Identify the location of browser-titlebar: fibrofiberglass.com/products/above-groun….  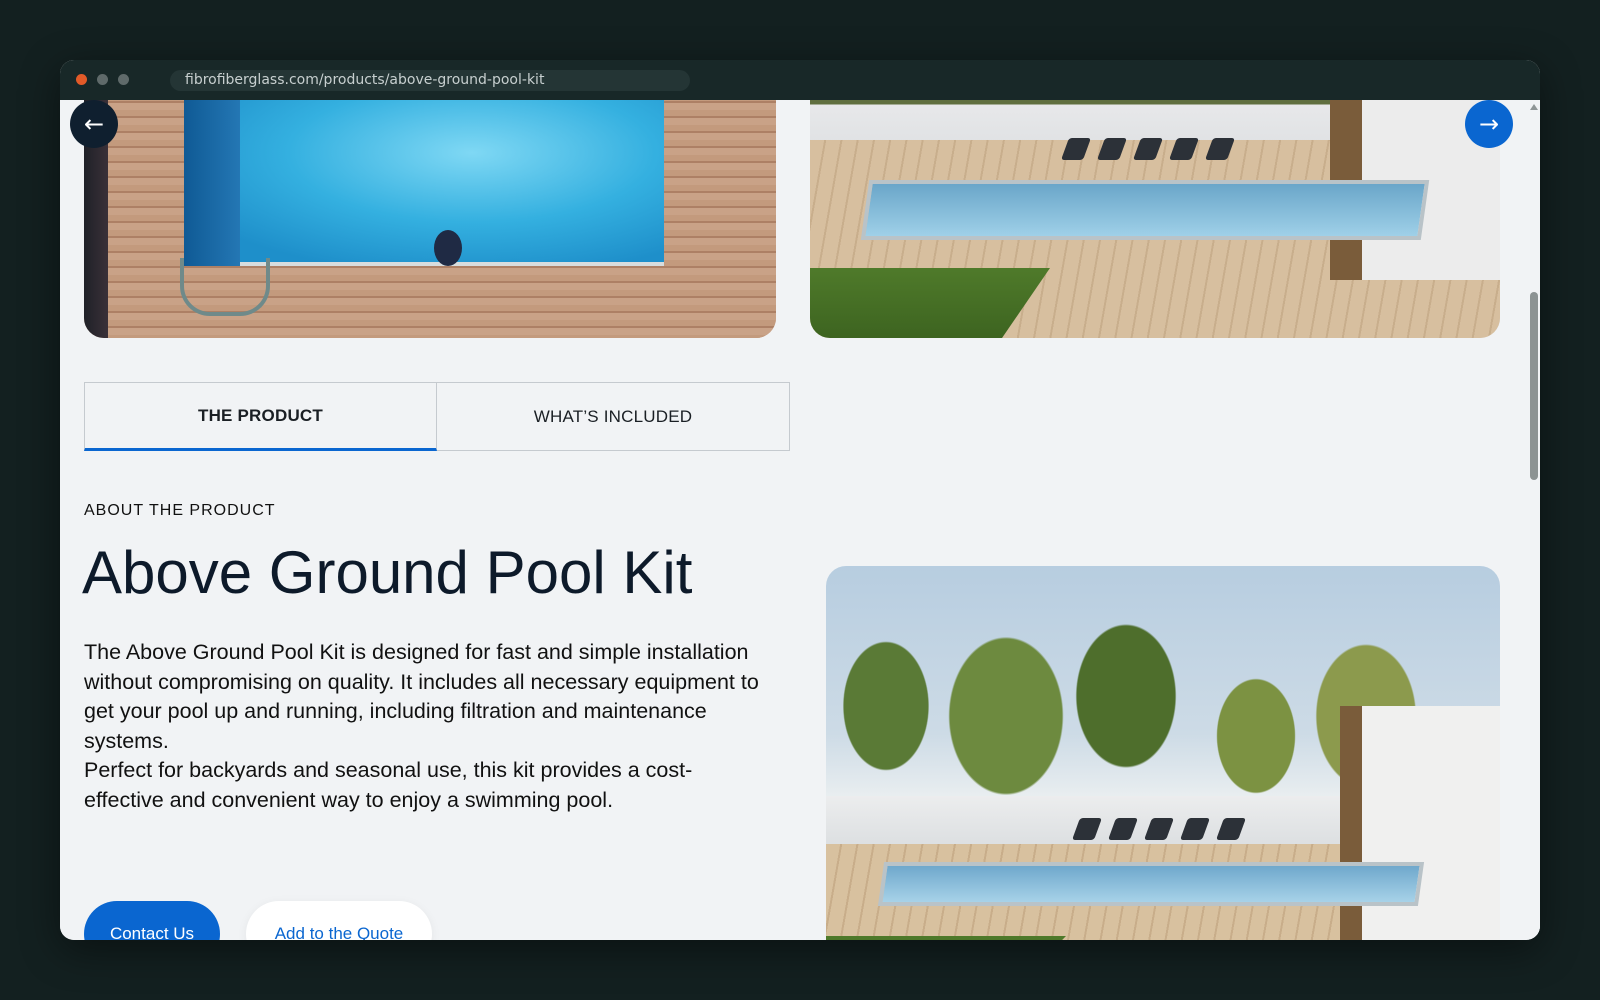
(800, 80).